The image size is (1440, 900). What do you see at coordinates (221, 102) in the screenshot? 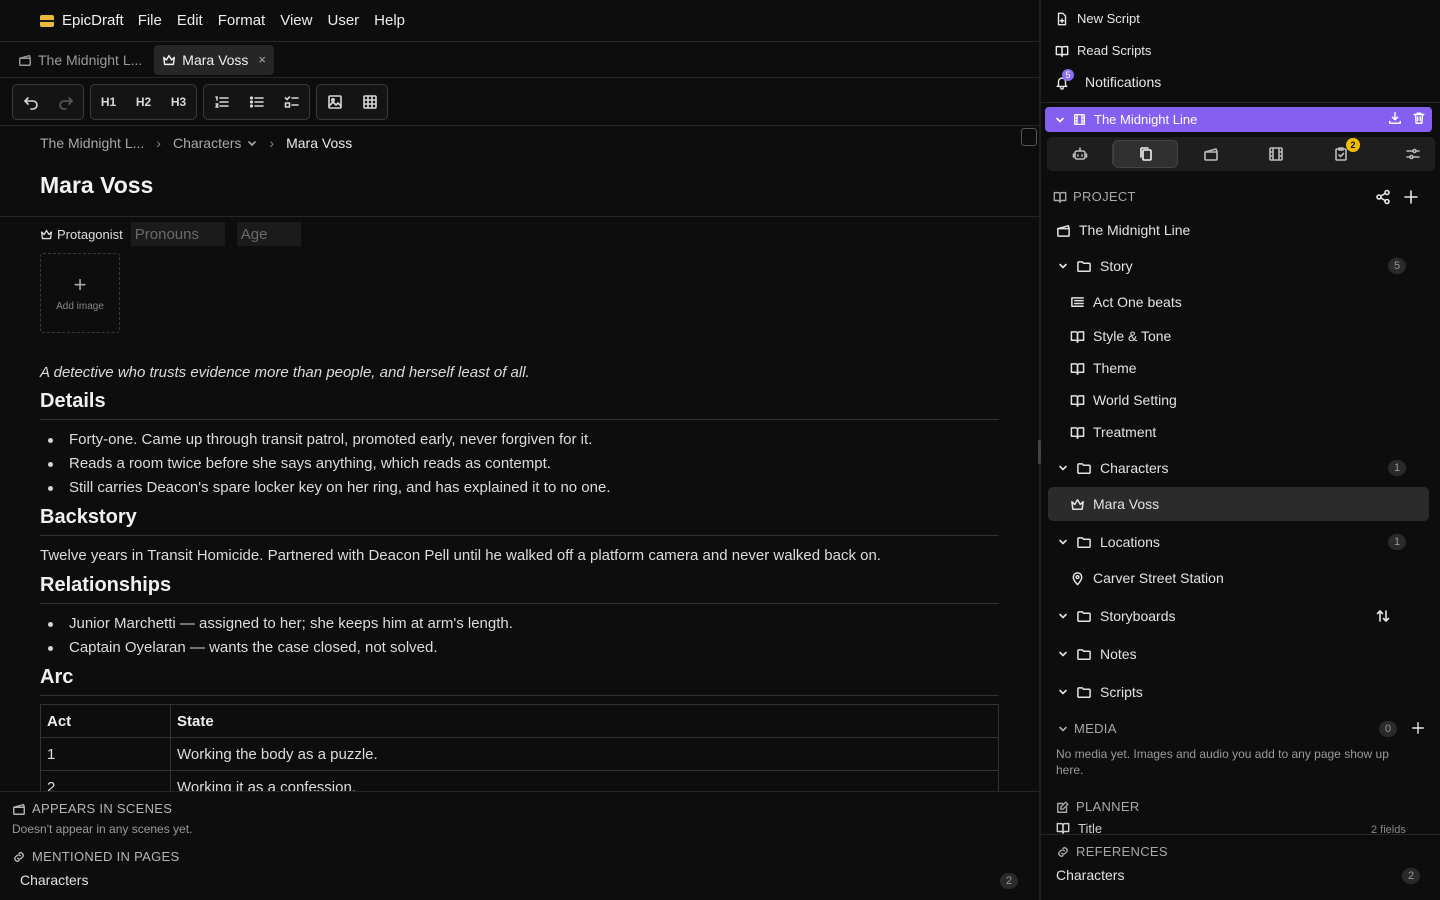
I see `ordered-list-button` at bounding box center [221, 102].